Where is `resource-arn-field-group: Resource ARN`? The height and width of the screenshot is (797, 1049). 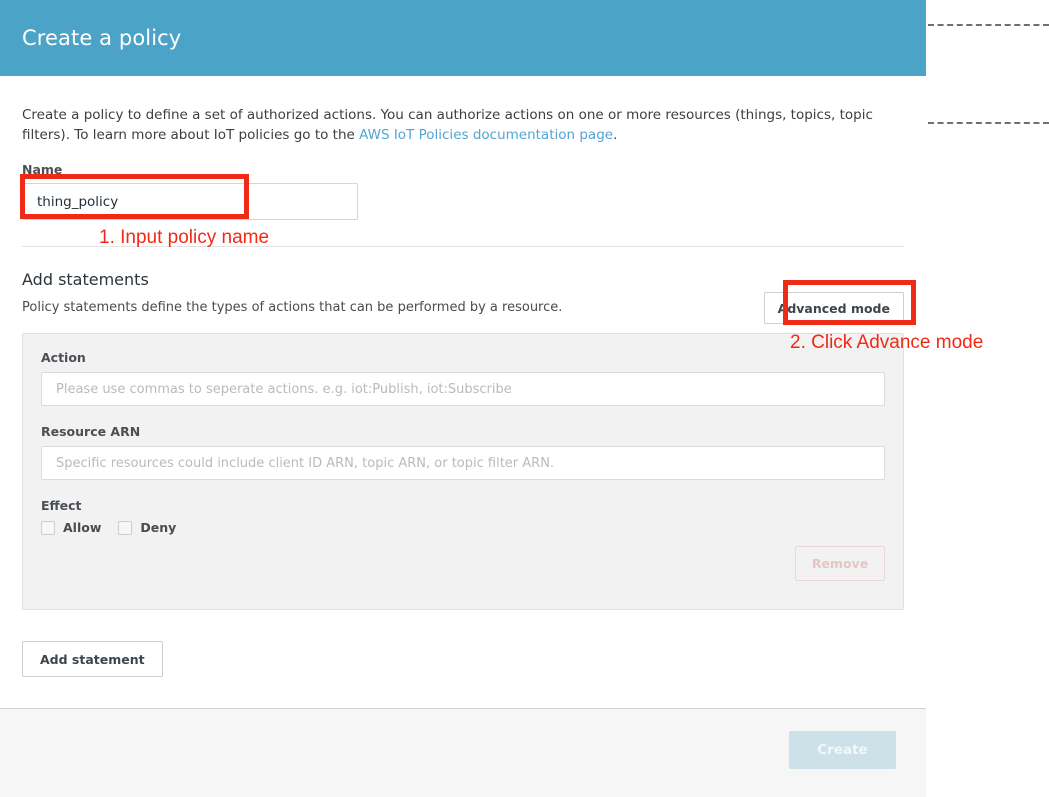
resource-arn-field-group: Resource ARN is located at coordinates (463, 452).